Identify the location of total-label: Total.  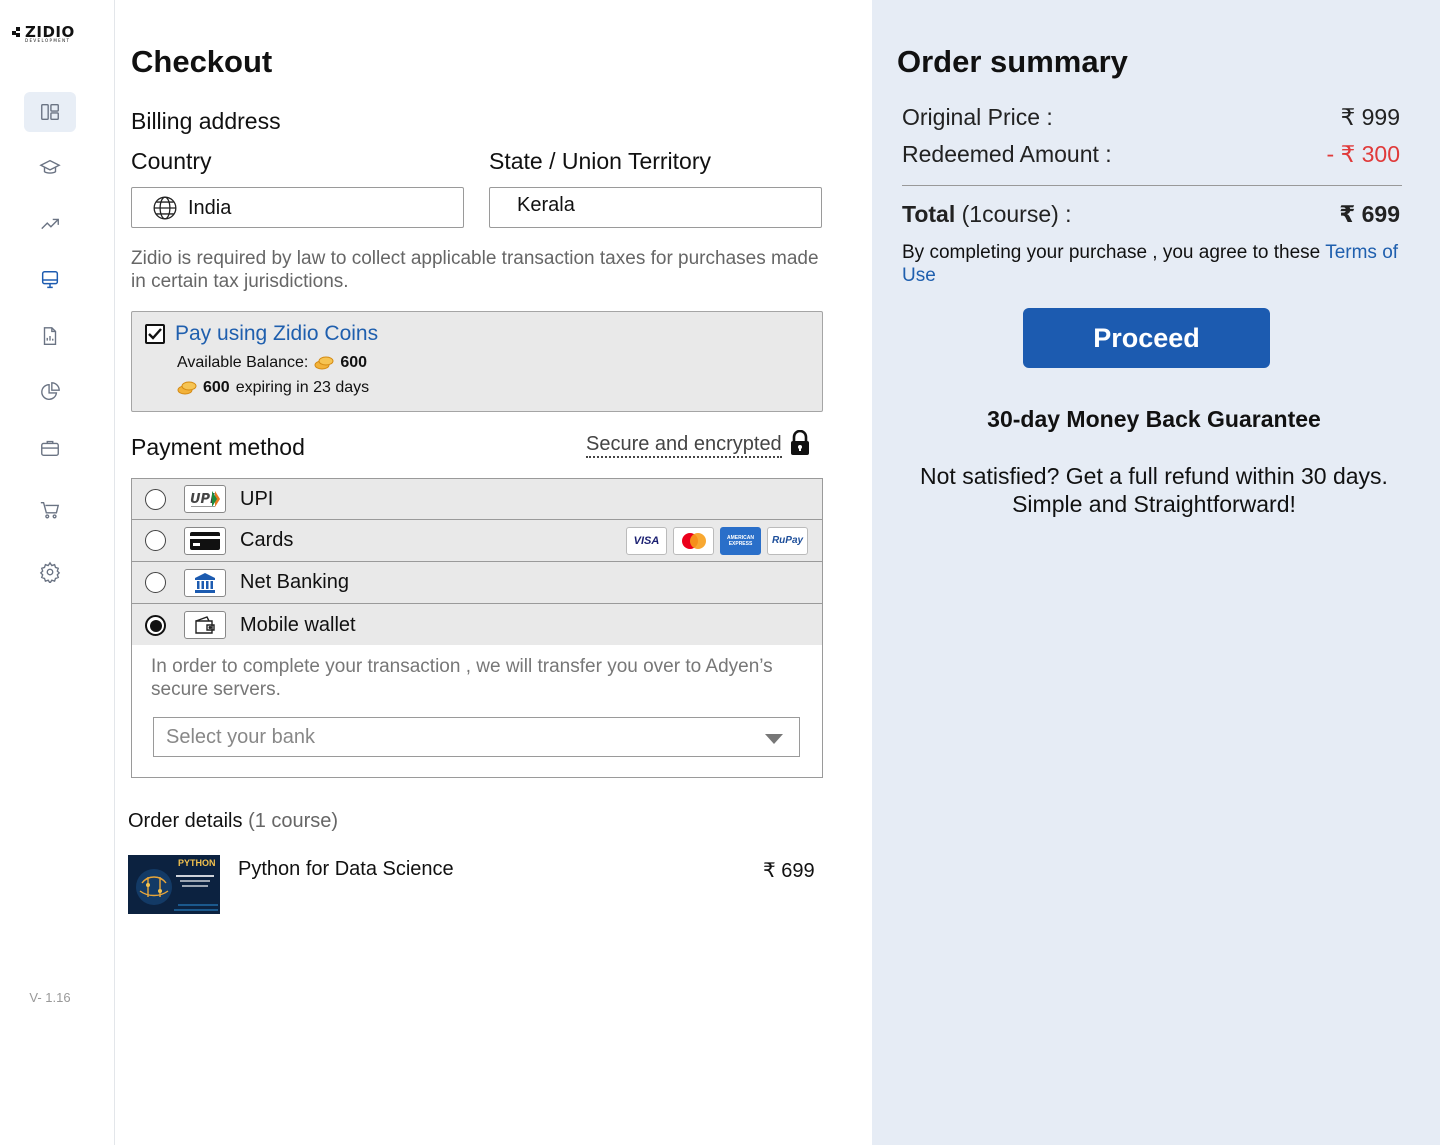
(929, 214).